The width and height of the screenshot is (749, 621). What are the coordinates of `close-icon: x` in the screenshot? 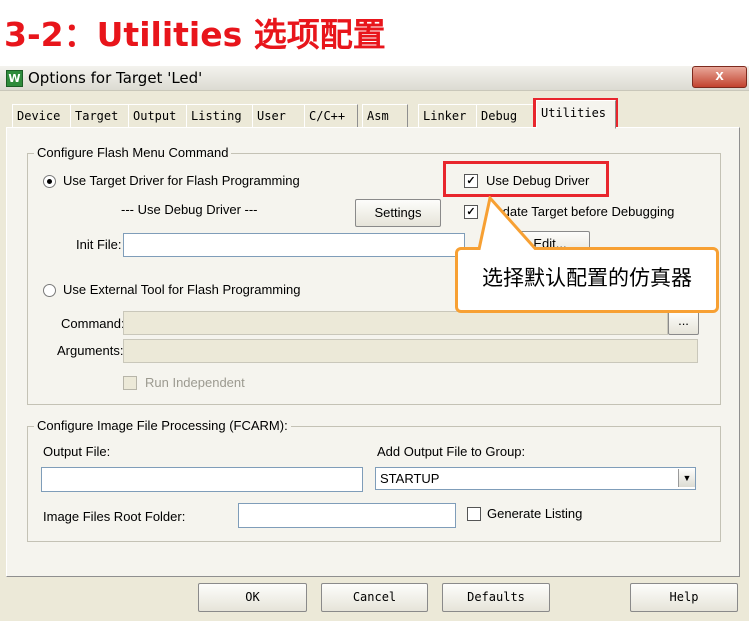 It's located at (719, 75).